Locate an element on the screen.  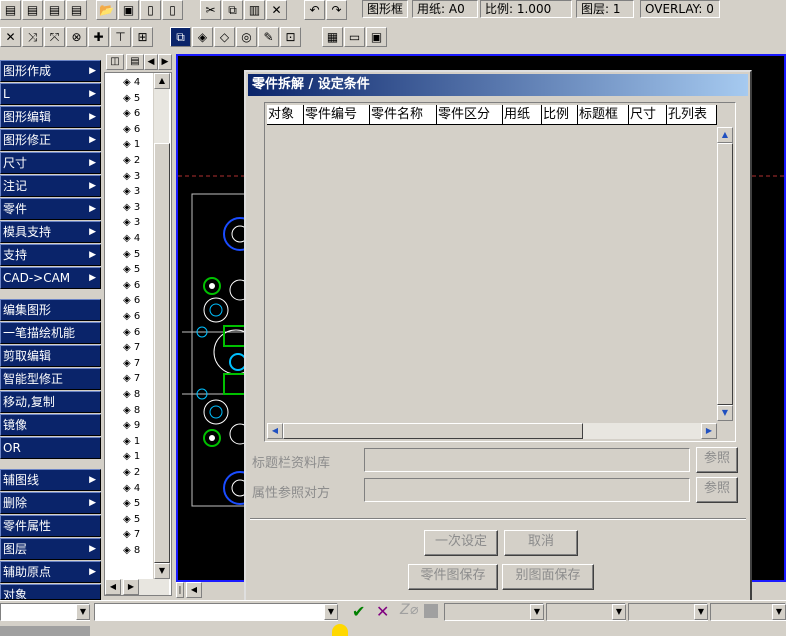
save-icon: ▣ is located at coordinates (128, 10).